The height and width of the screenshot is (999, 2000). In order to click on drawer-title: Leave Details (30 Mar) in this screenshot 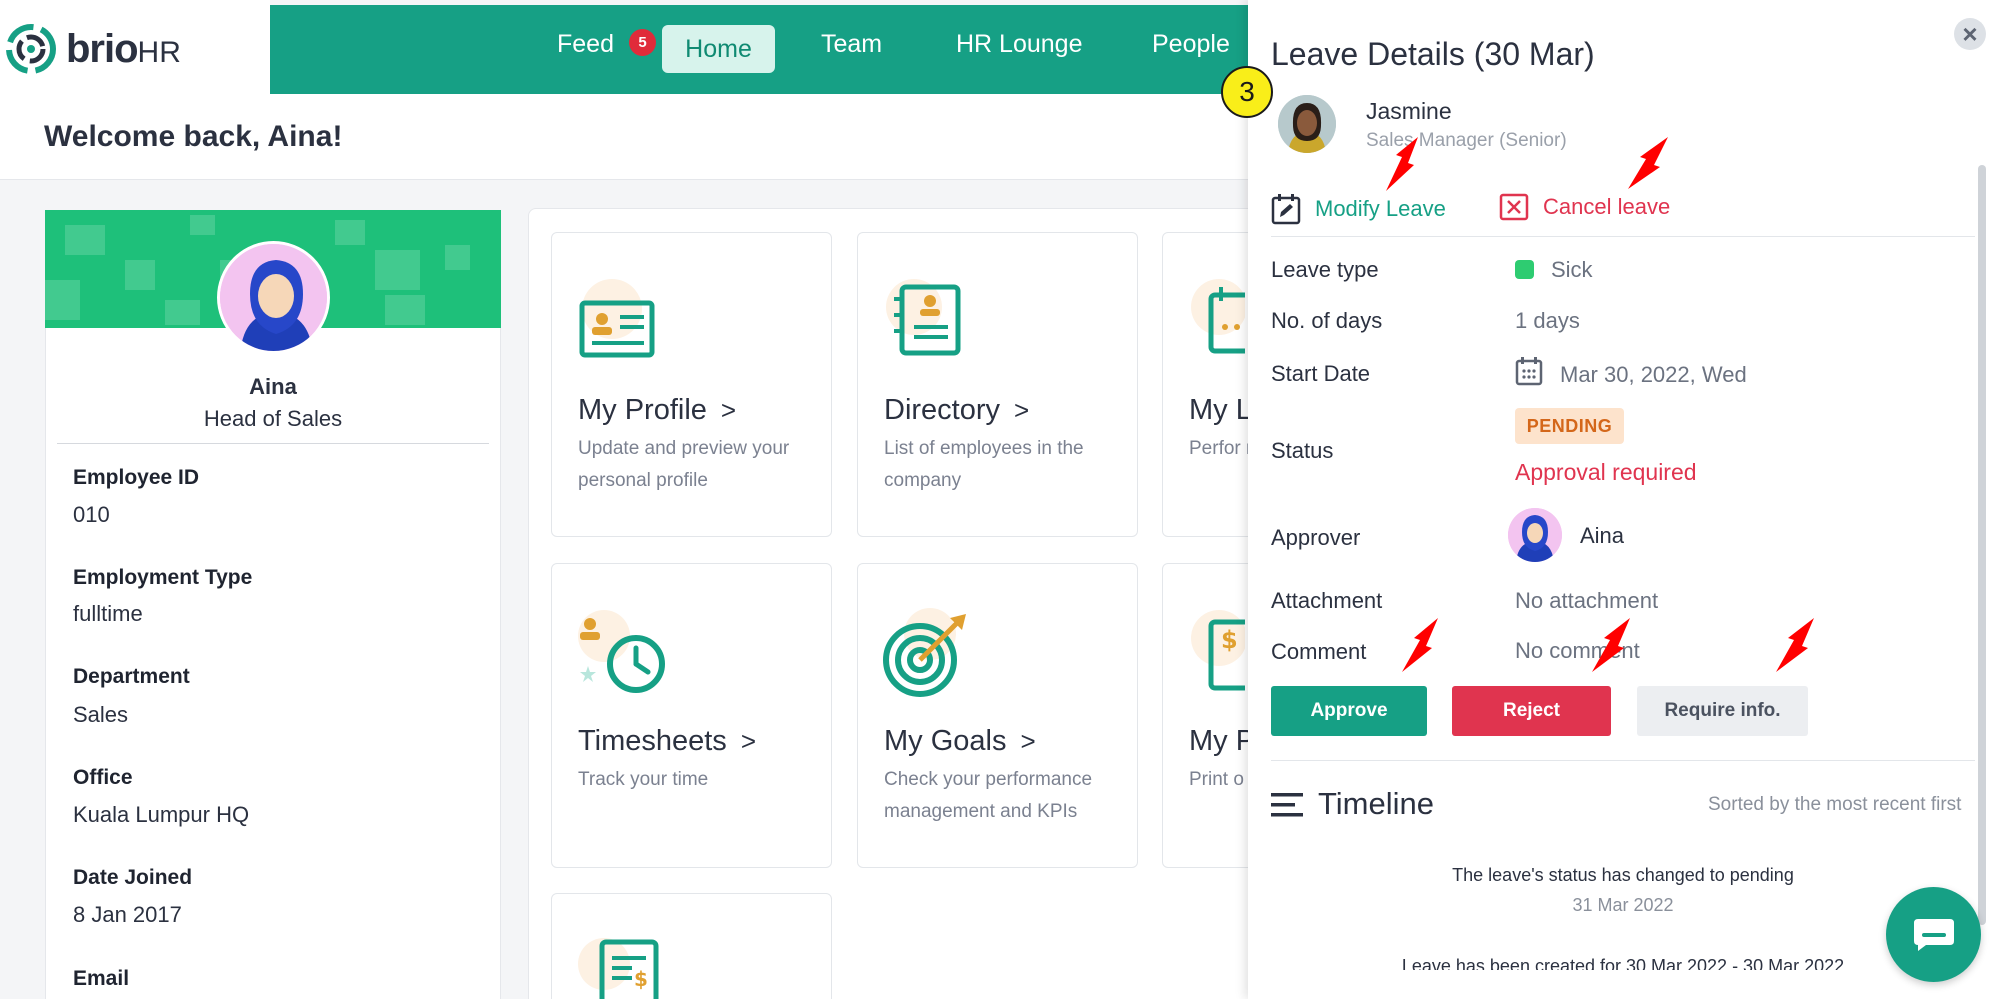, I will do `click(1433, 54)`.